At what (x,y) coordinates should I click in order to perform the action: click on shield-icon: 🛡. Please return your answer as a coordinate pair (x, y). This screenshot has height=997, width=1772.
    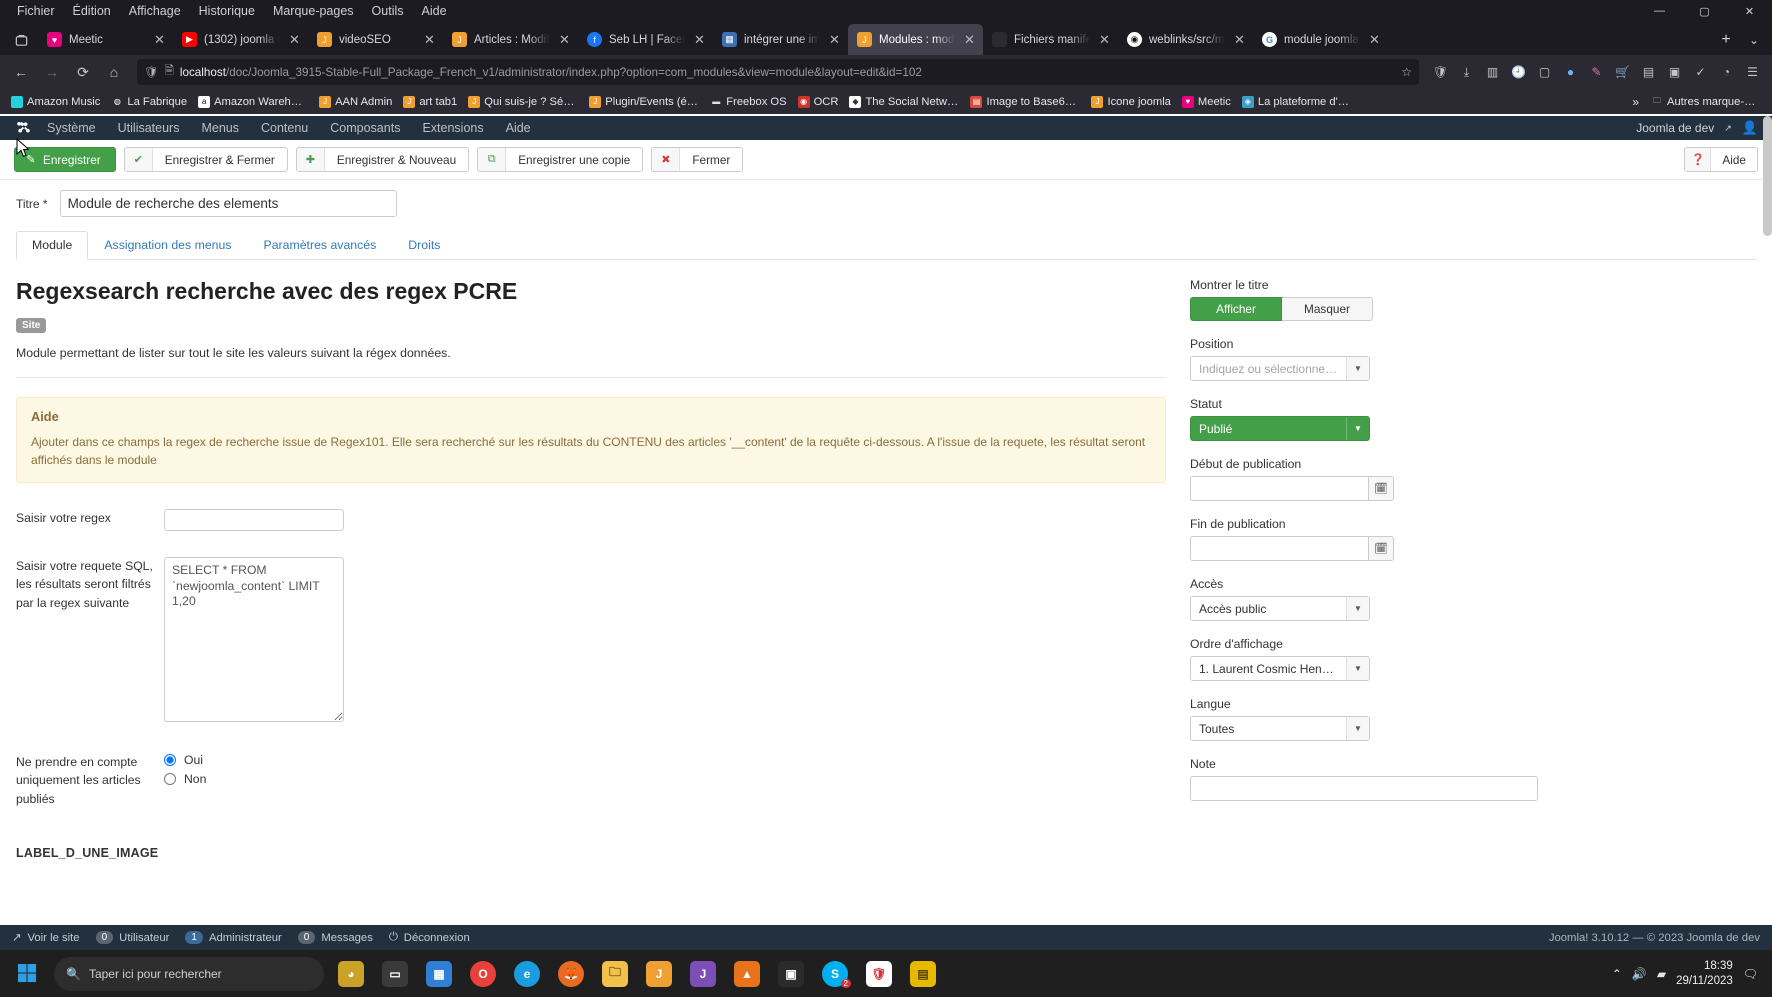
    Looking at the image, I should click on (151, 72).